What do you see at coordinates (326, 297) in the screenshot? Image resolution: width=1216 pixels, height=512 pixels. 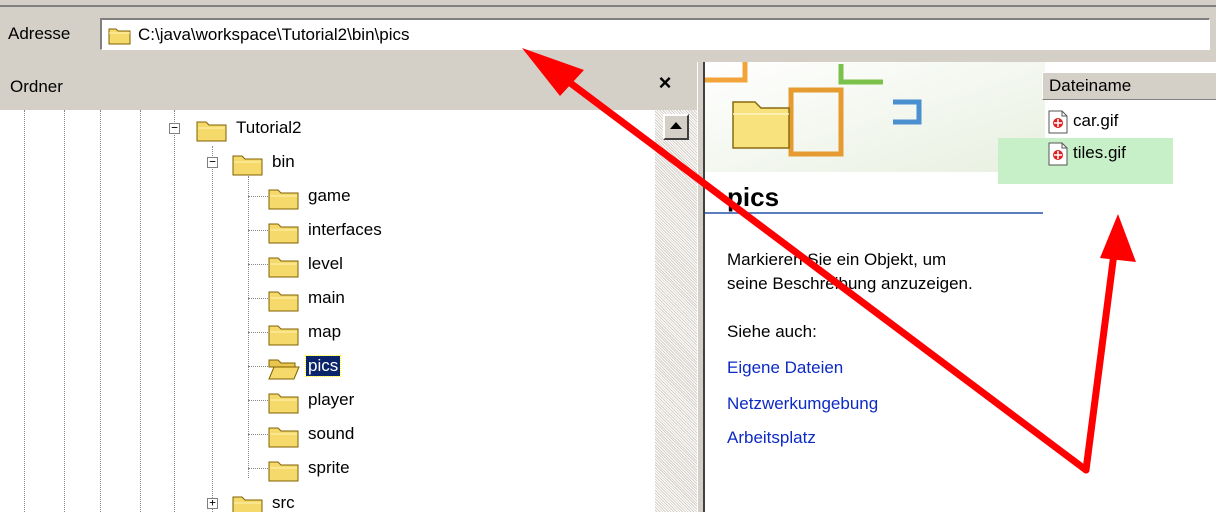 I see `tree-item-label: main` at bounding box center [326, 297].